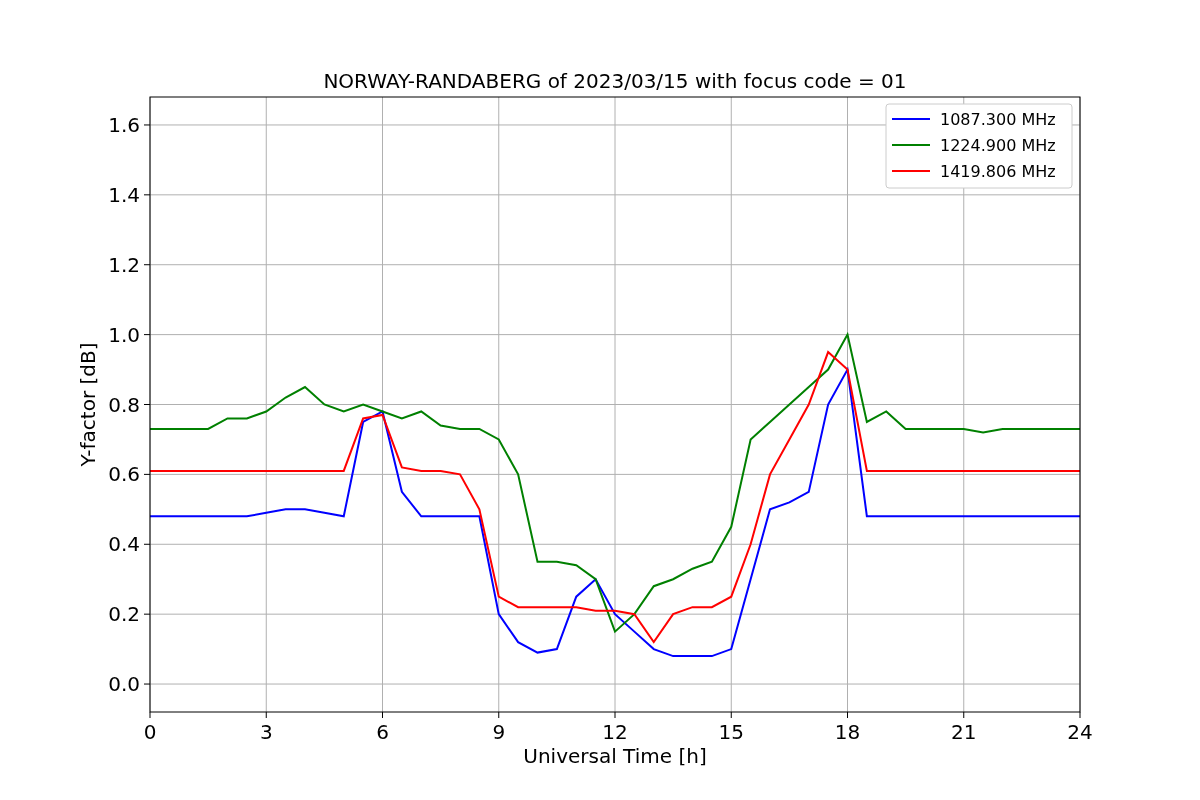 The height and width of the screenshot is (800, 1200). I want to click on y-tick-label: 1.0, so click(124, 334).